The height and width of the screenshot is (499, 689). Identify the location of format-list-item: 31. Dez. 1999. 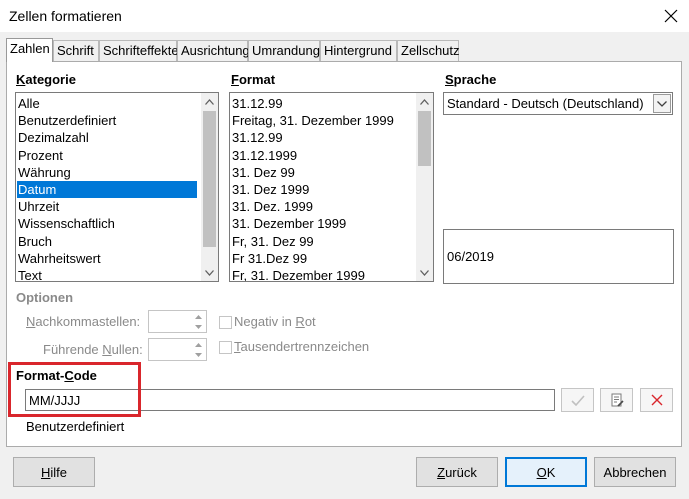
(322, 206).